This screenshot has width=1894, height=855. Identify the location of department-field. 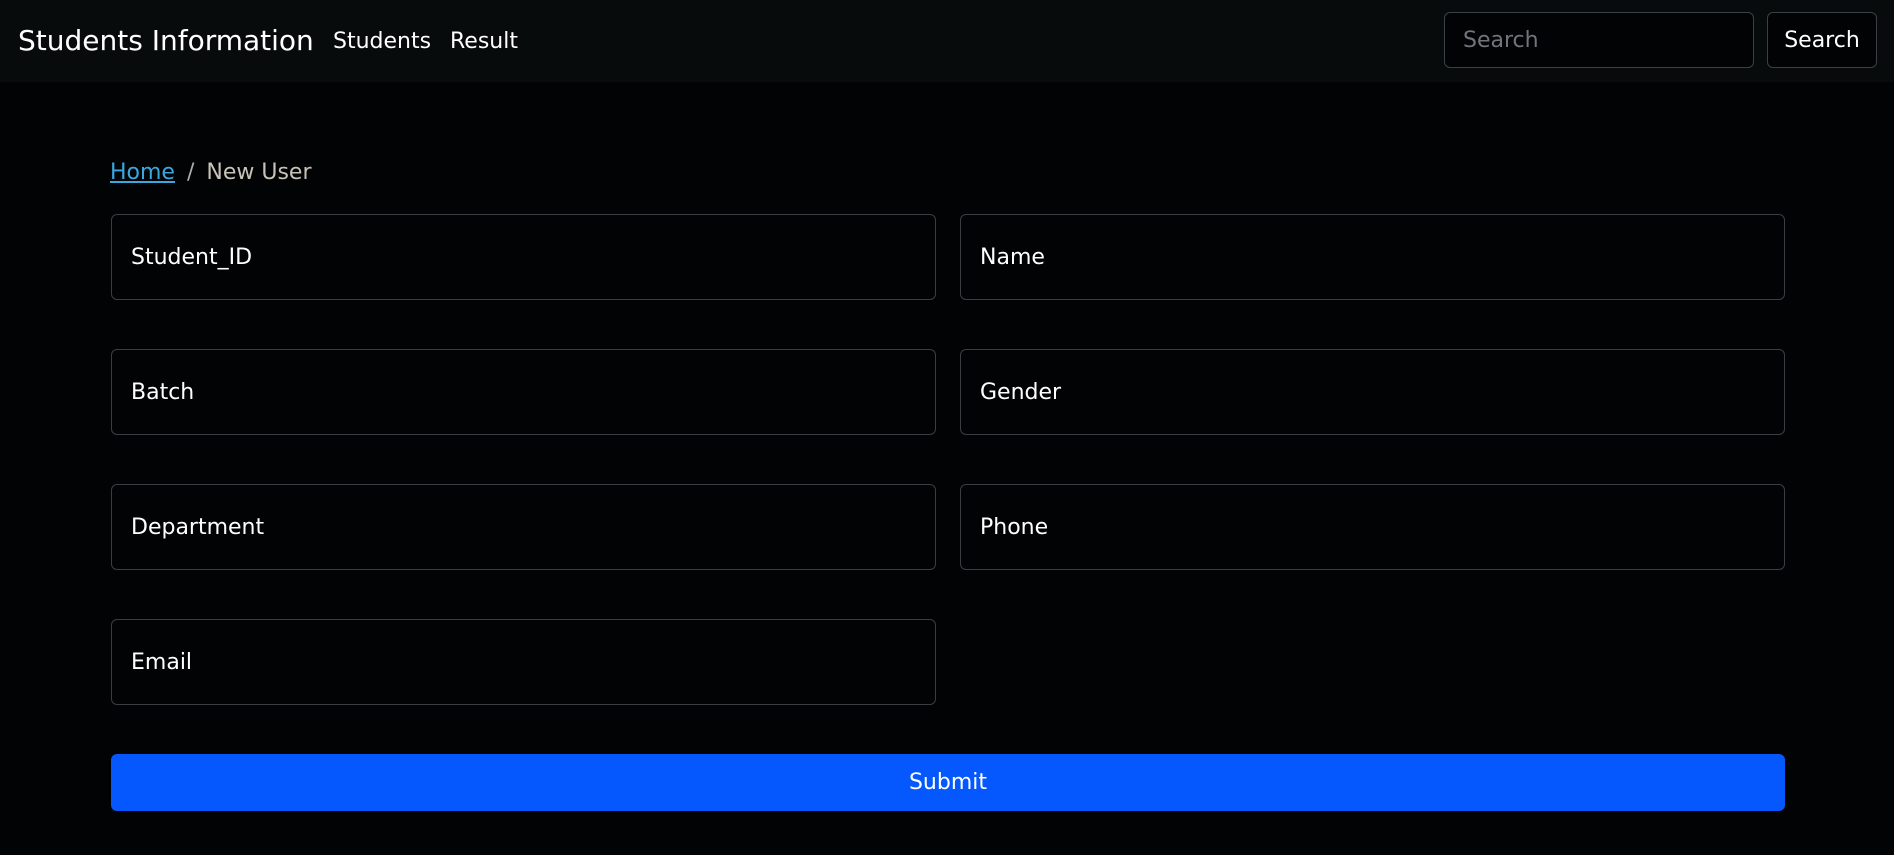
(523, 527).